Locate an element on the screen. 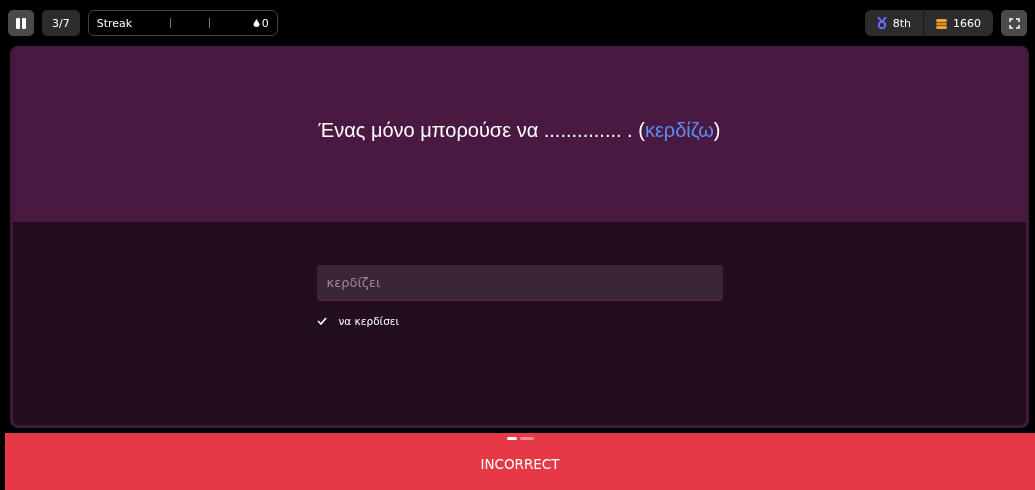 Image resolution: width=1035 pixels, height=490 pixels. pause-icon is located at coordinates (21, 23).